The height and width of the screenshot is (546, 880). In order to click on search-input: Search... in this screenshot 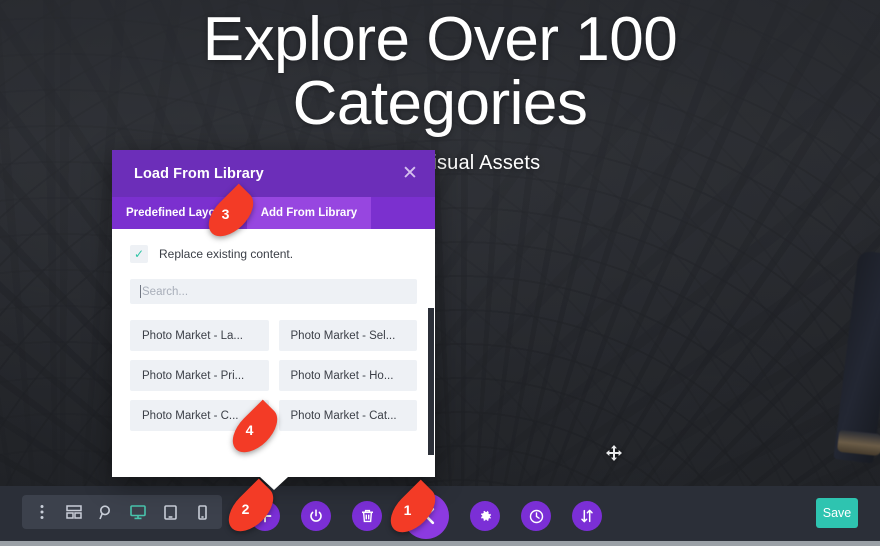, I will do `click(273, 291)`.